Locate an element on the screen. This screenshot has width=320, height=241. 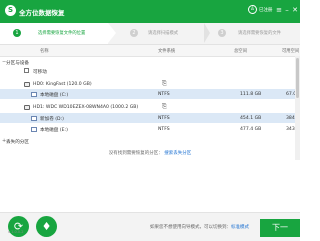
column-header-name: 名称 is located at coordinates (44, 51).